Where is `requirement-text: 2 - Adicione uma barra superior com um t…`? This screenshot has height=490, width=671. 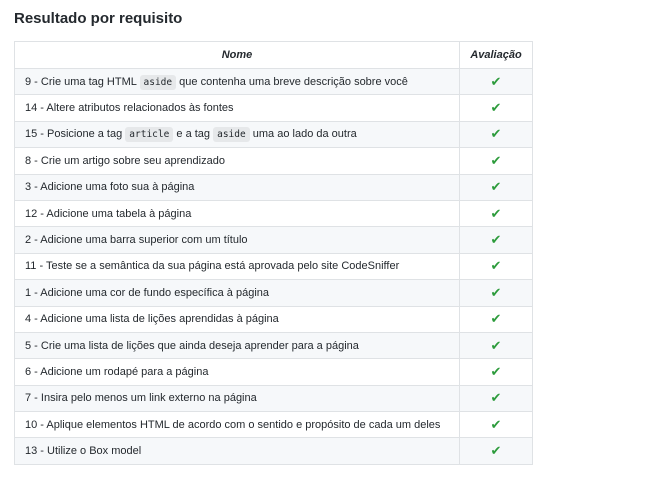
requirement-text: 2 - Adicione uma barra superior com um t… is located at coordinates (136, 240).